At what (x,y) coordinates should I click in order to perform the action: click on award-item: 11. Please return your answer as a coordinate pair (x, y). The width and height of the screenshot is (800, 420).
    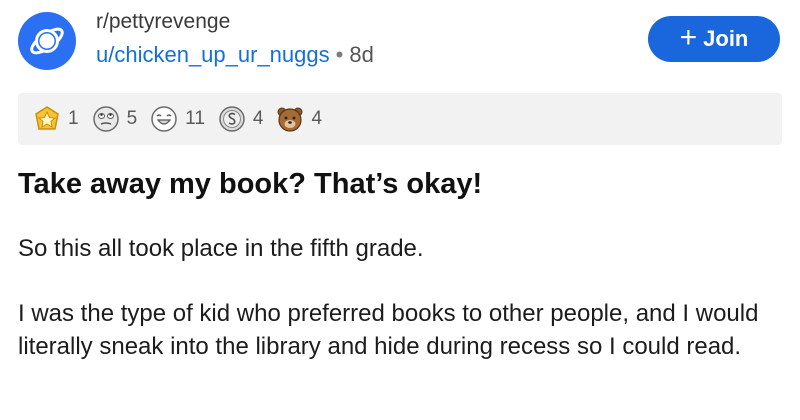
    Looking at the image, I should click on (177, 119).